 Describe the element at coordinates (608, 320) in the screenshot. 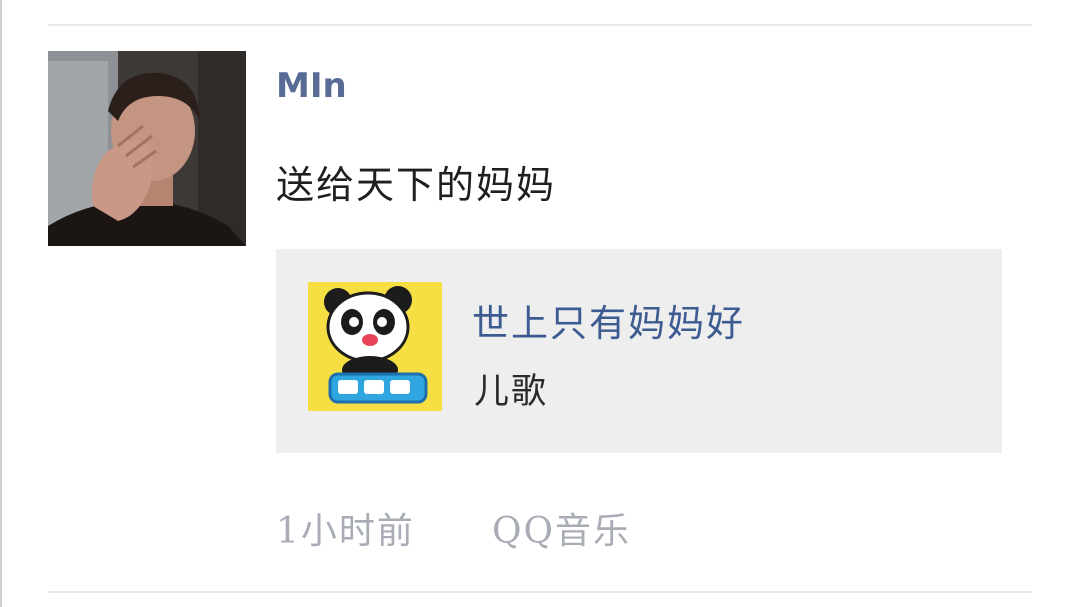

I see `song-title: 世上只有妈妈好` at that location.